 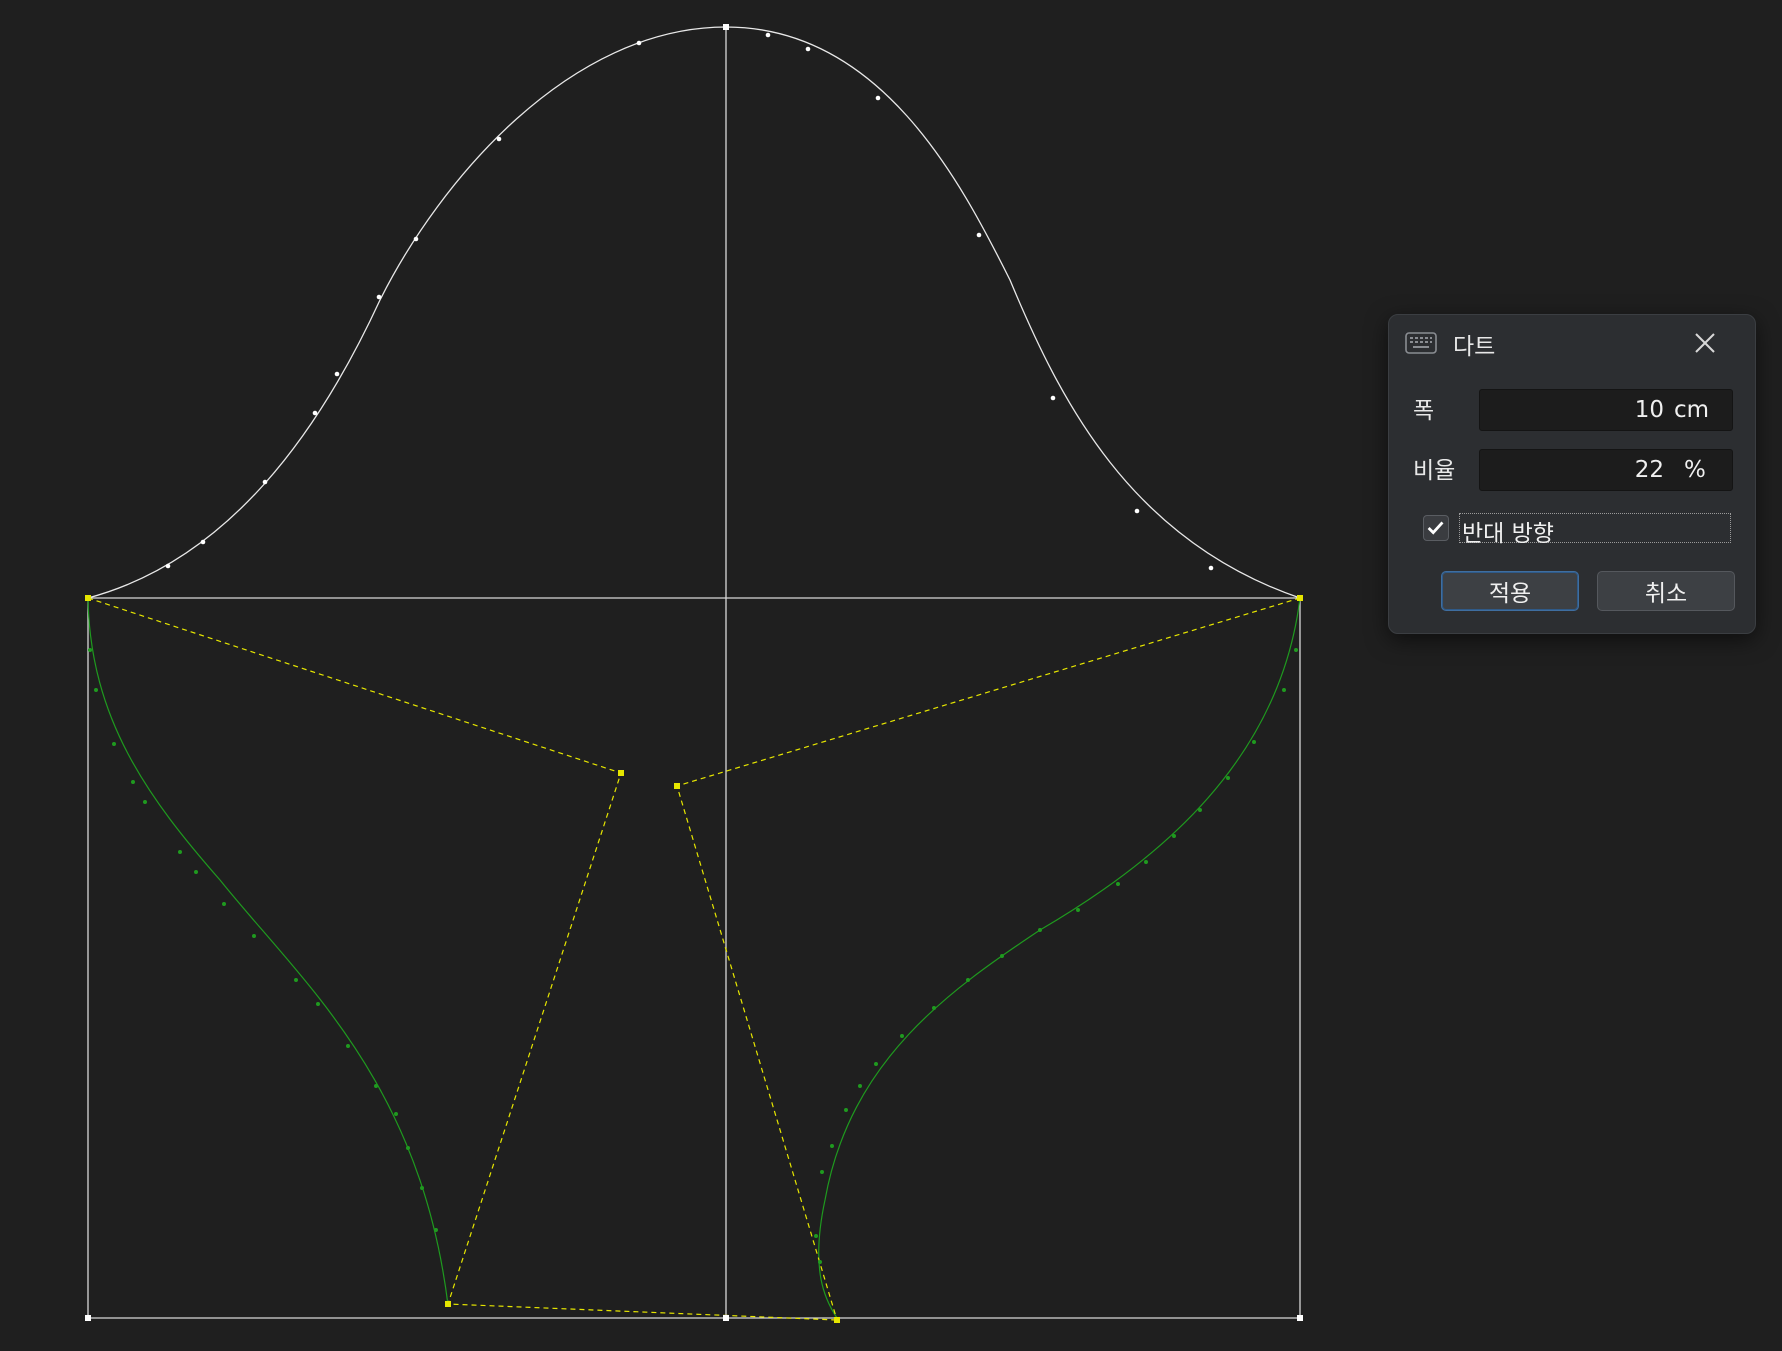 What do you see at coordinates (1705, 343) in the screenshot?
I see `close-icon` at bounding box center [1705, 343].